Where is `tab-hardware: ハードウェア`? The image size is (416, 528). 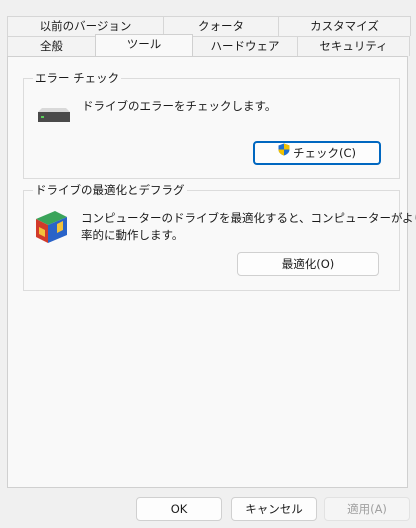
tab-hardware: ハードウェア is located at coordinates (245, 46).